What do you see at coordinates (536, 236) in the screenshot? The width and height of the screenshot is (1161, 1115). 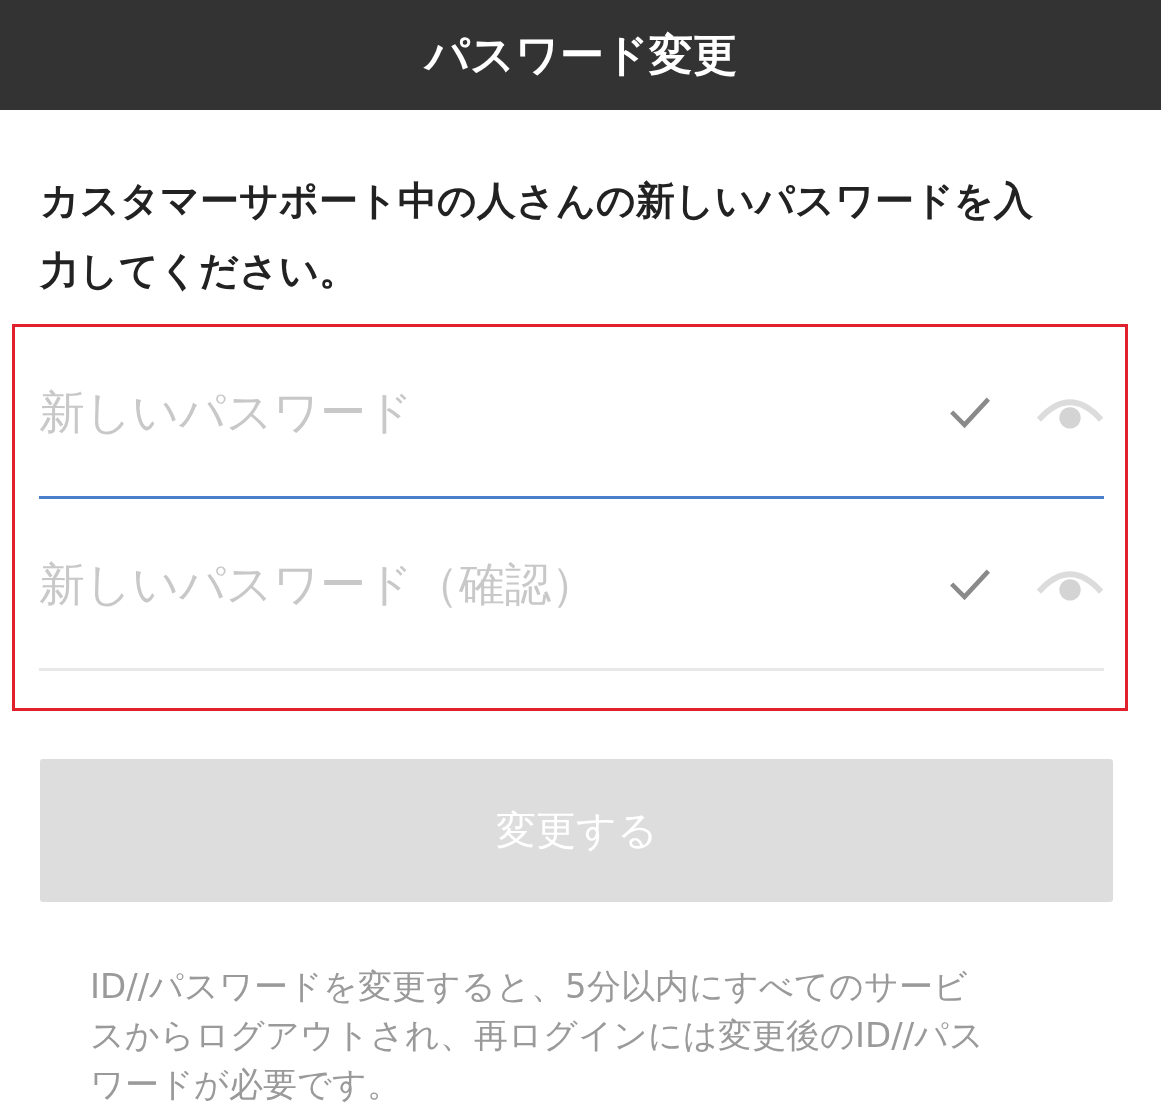 I see `instruction-text: カスタマーサポート中の人さんの新しいパスワードを入力してください。` at bounding box center [536, 236].